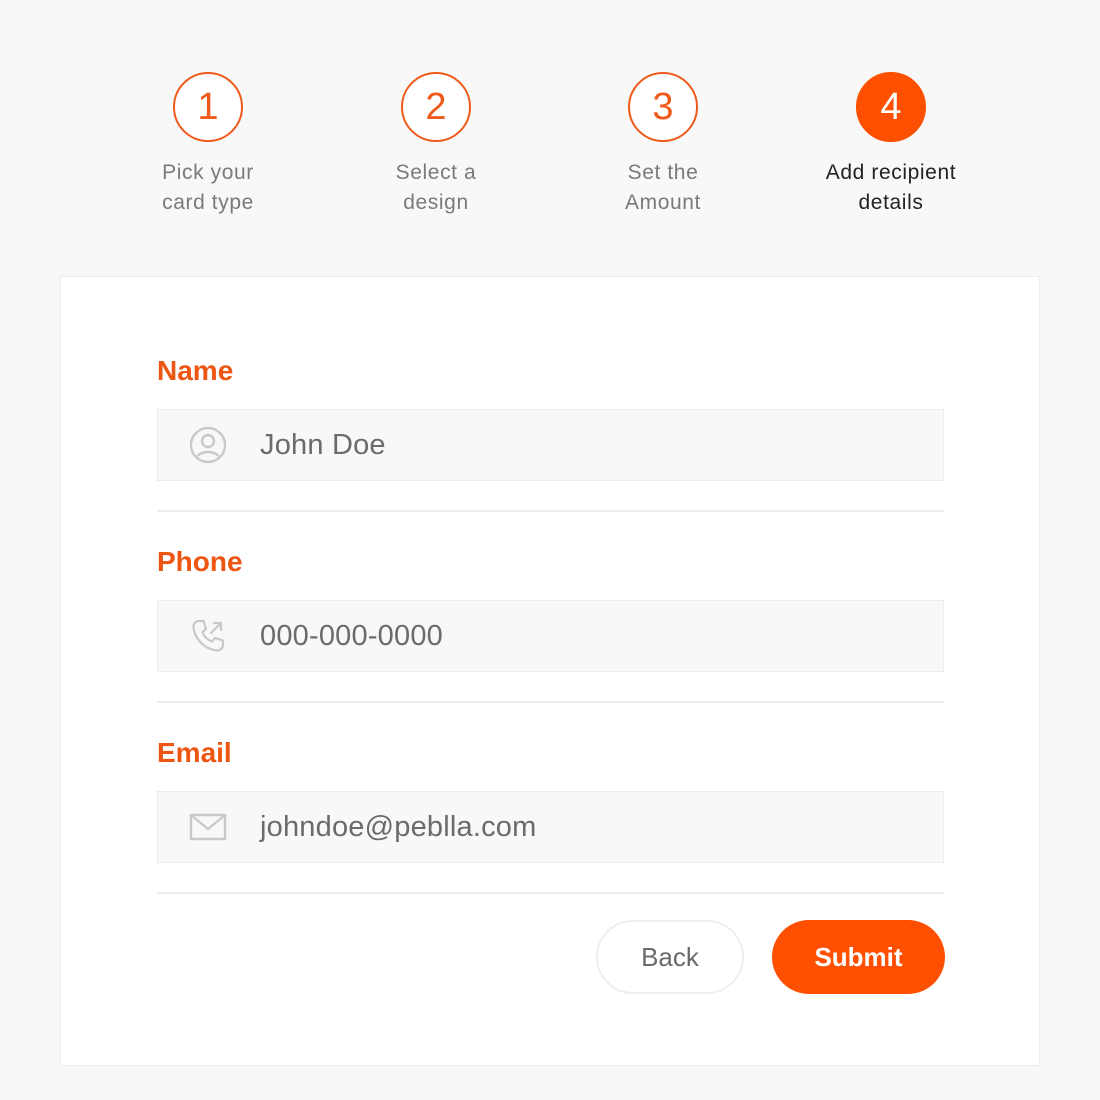 The width and height of the screenshot is (1100, 1100). What do you see at coordinates (436, 145) in the screenshot?
I see `step-2: 2 Select a design` at bounding box center [436, 145].